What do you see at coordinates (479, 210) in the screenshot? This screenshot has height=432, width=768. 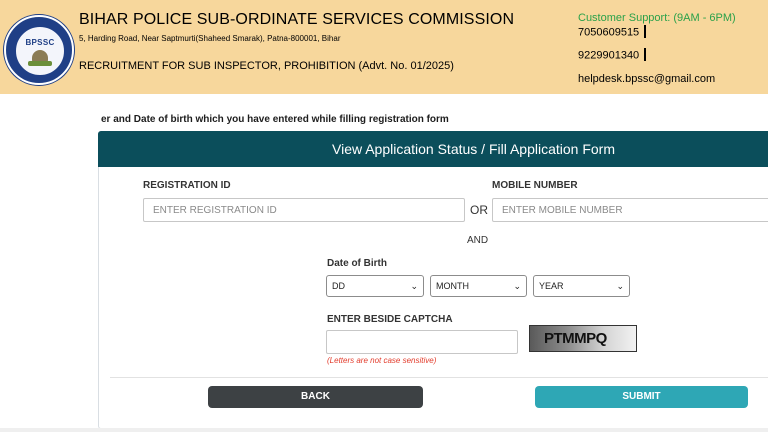 I see `or-separator: OR` at bounding box center [479, 210].